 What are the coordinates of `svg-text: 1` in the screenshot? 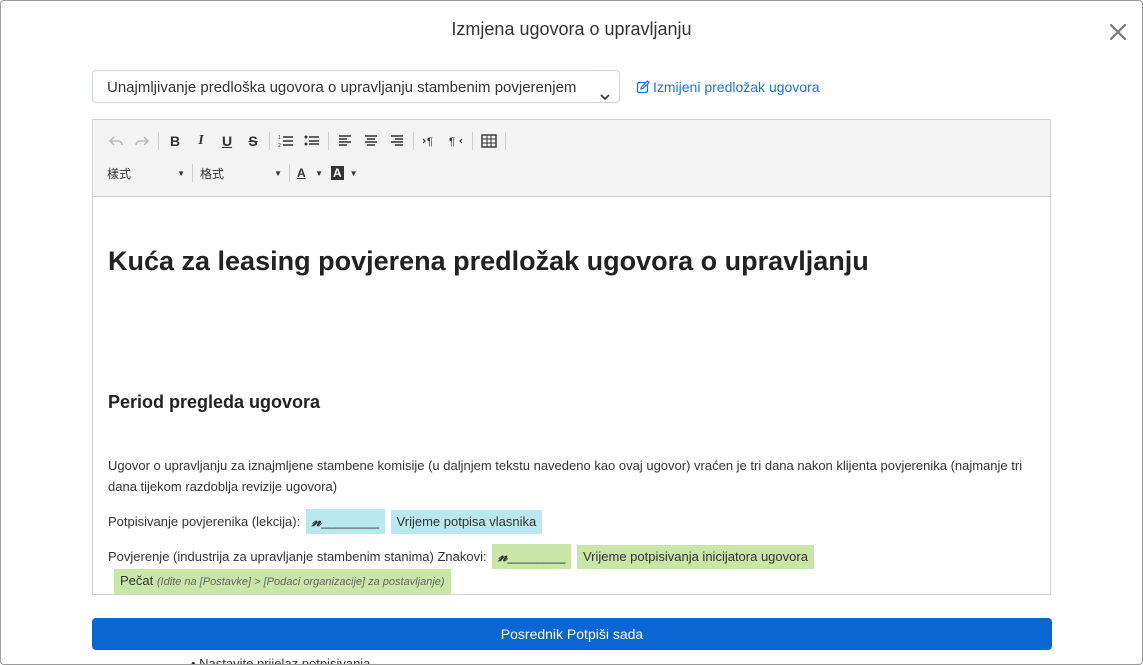 It's located at (279, 138).